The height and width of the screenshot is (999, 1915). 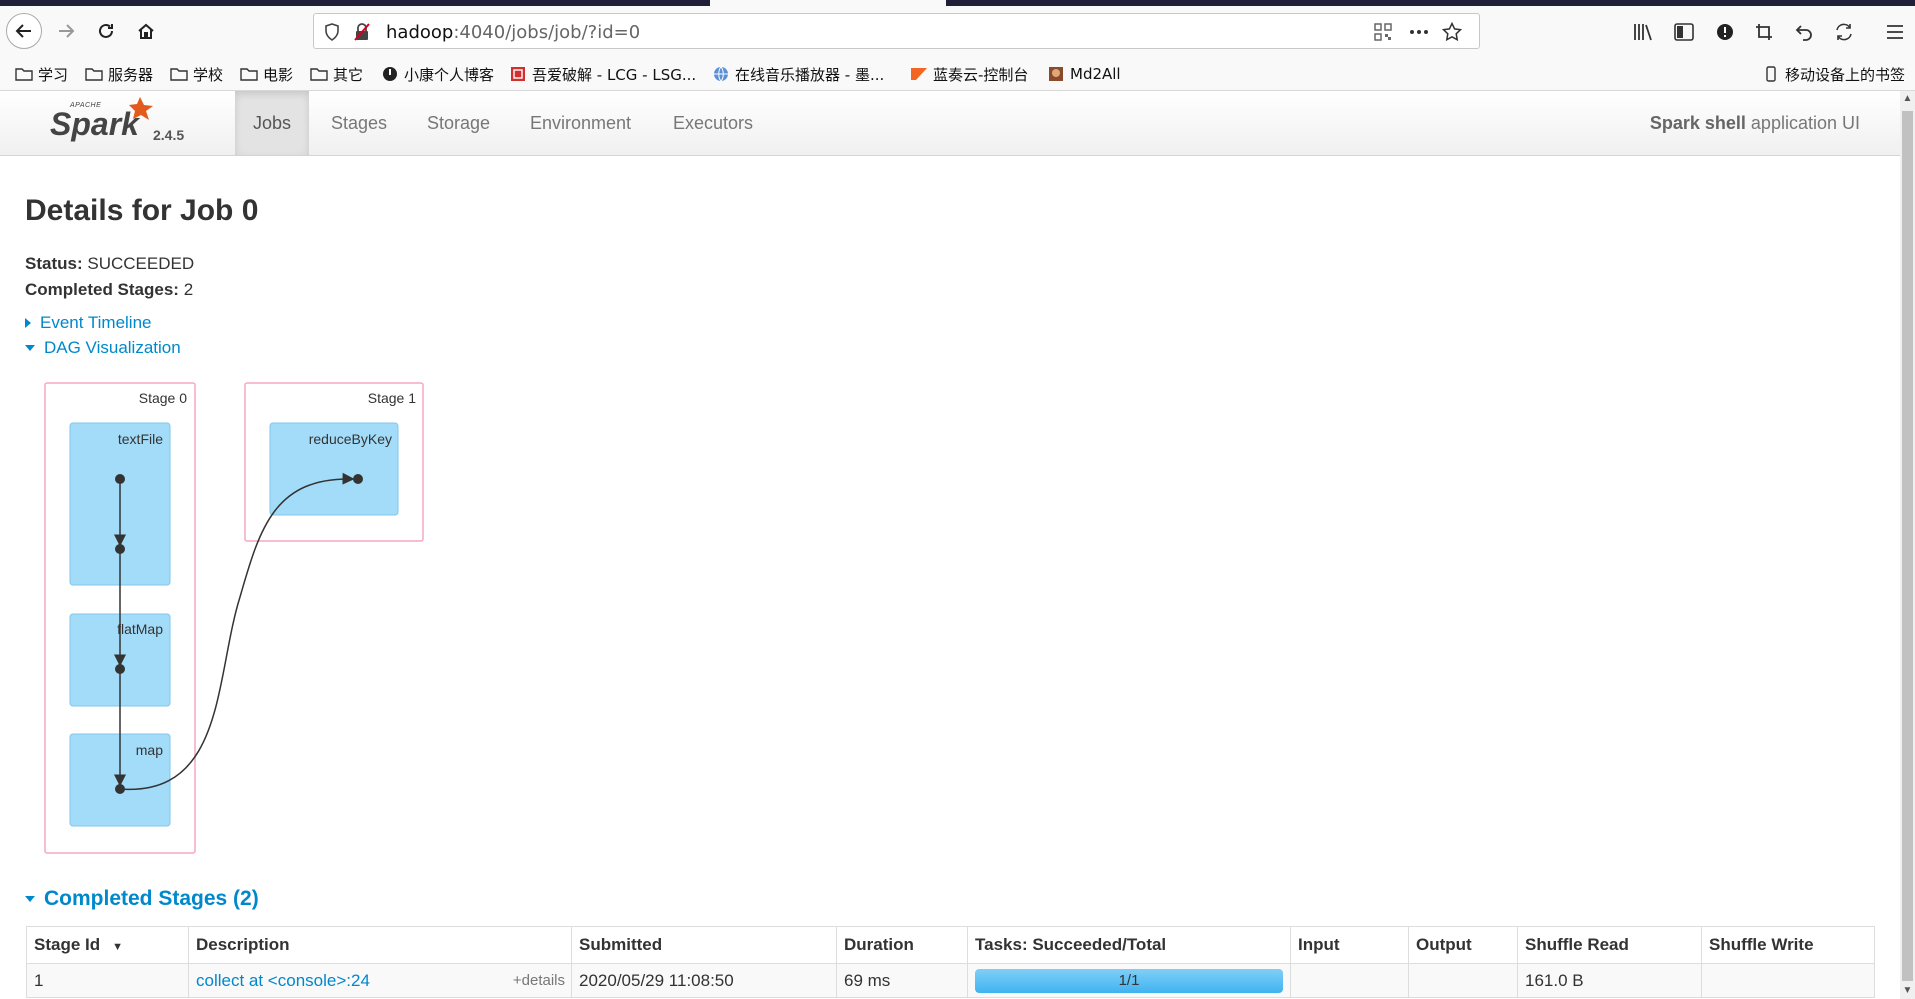 What do you see at coordinates (721, 74) in the screenshot?
I see `globe-icon` at bounding box center [721, 74].